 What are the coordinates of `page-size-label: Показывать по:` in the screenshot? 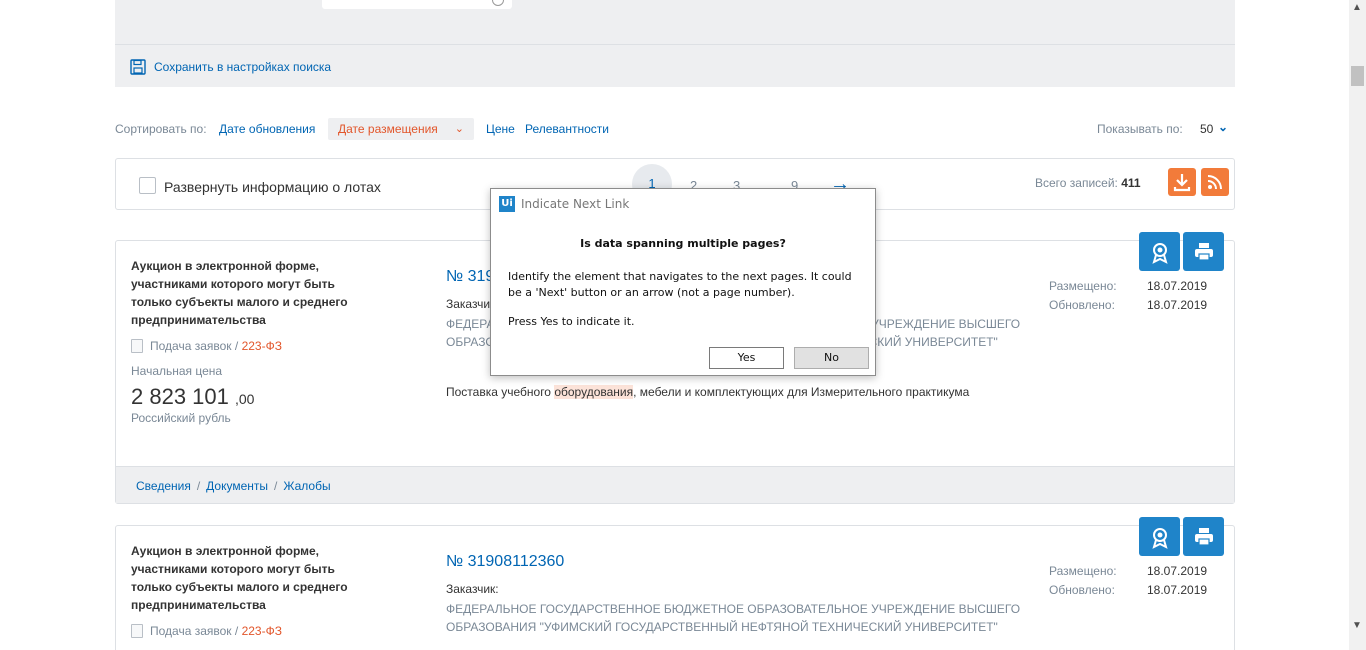 It's located at (1140, 129).